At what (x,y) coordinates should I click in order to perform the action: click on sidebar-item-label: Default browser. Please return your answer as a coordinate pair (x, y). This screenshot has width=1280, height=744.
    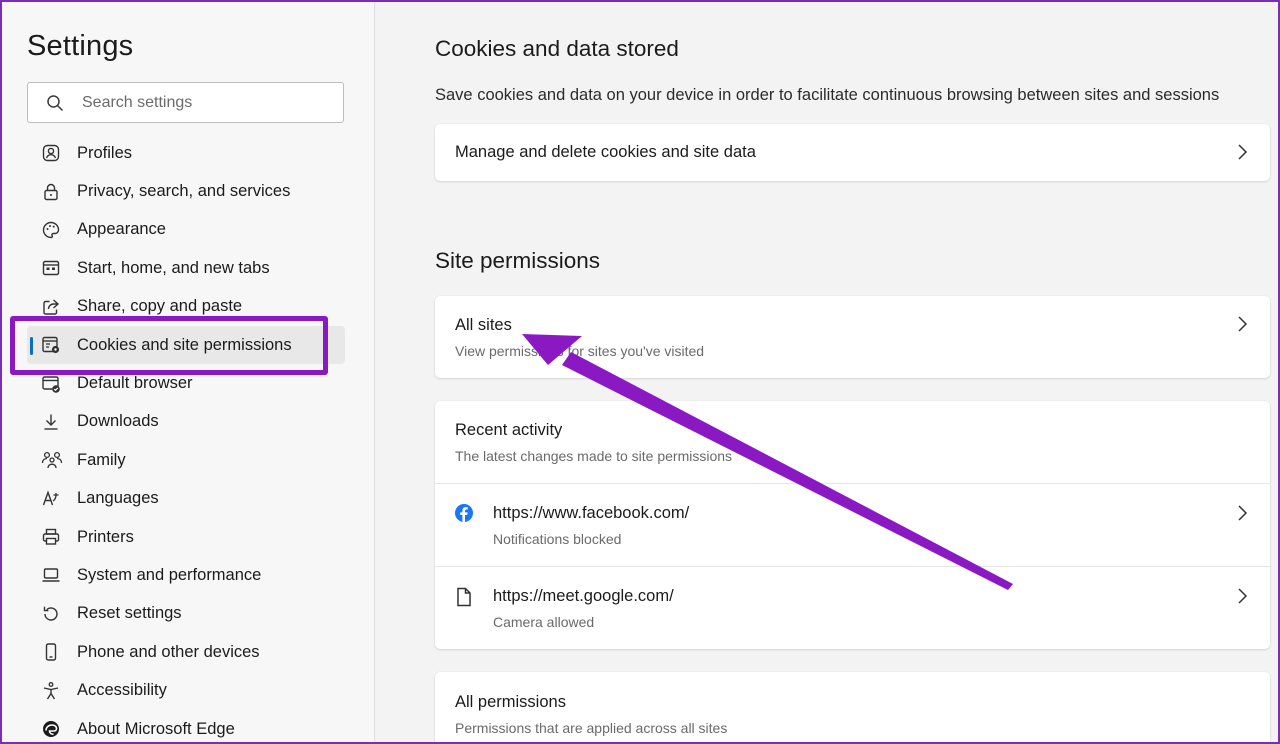
    Looking at the image, I should click on (135, 383).